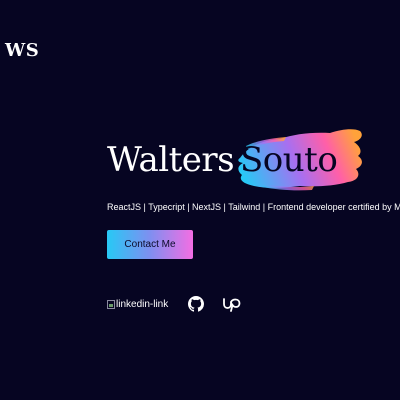 The height and width of the screenshot is (400, 400). Describe the element at coordinates (150, 244) in the screenshot. I see `contact-me-button: Contact Me` at that location.